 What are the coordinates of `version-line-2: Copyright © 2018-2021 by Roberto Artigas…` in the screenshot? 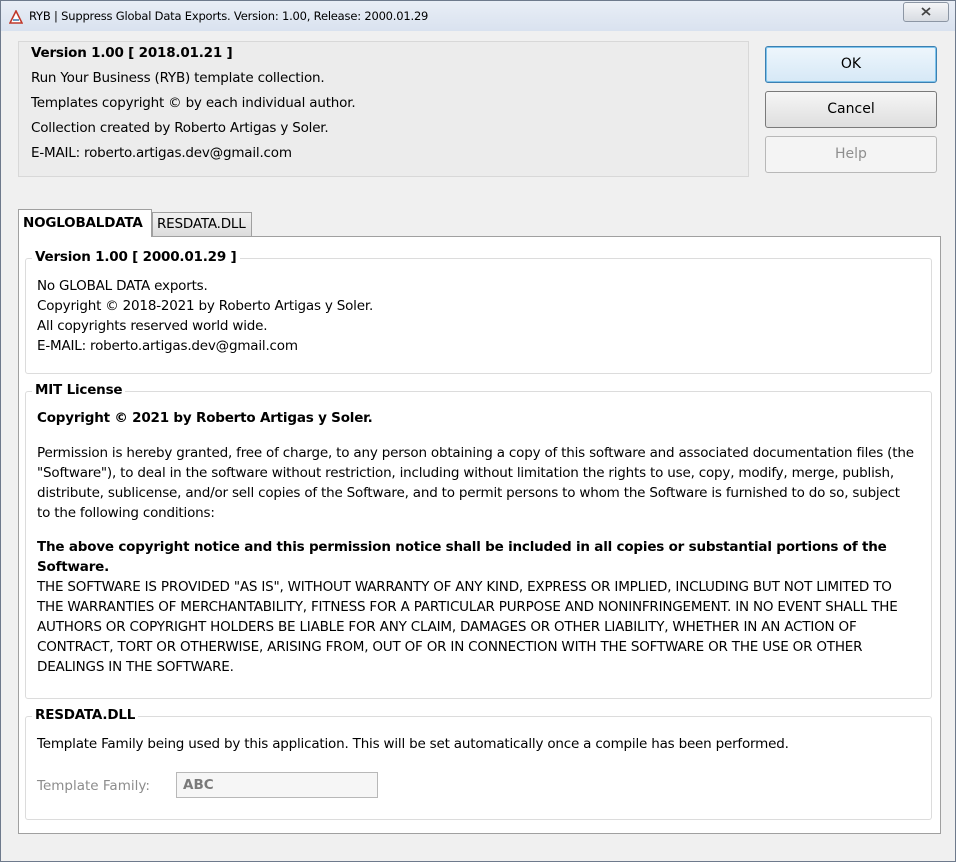 It's located at (205, 306).